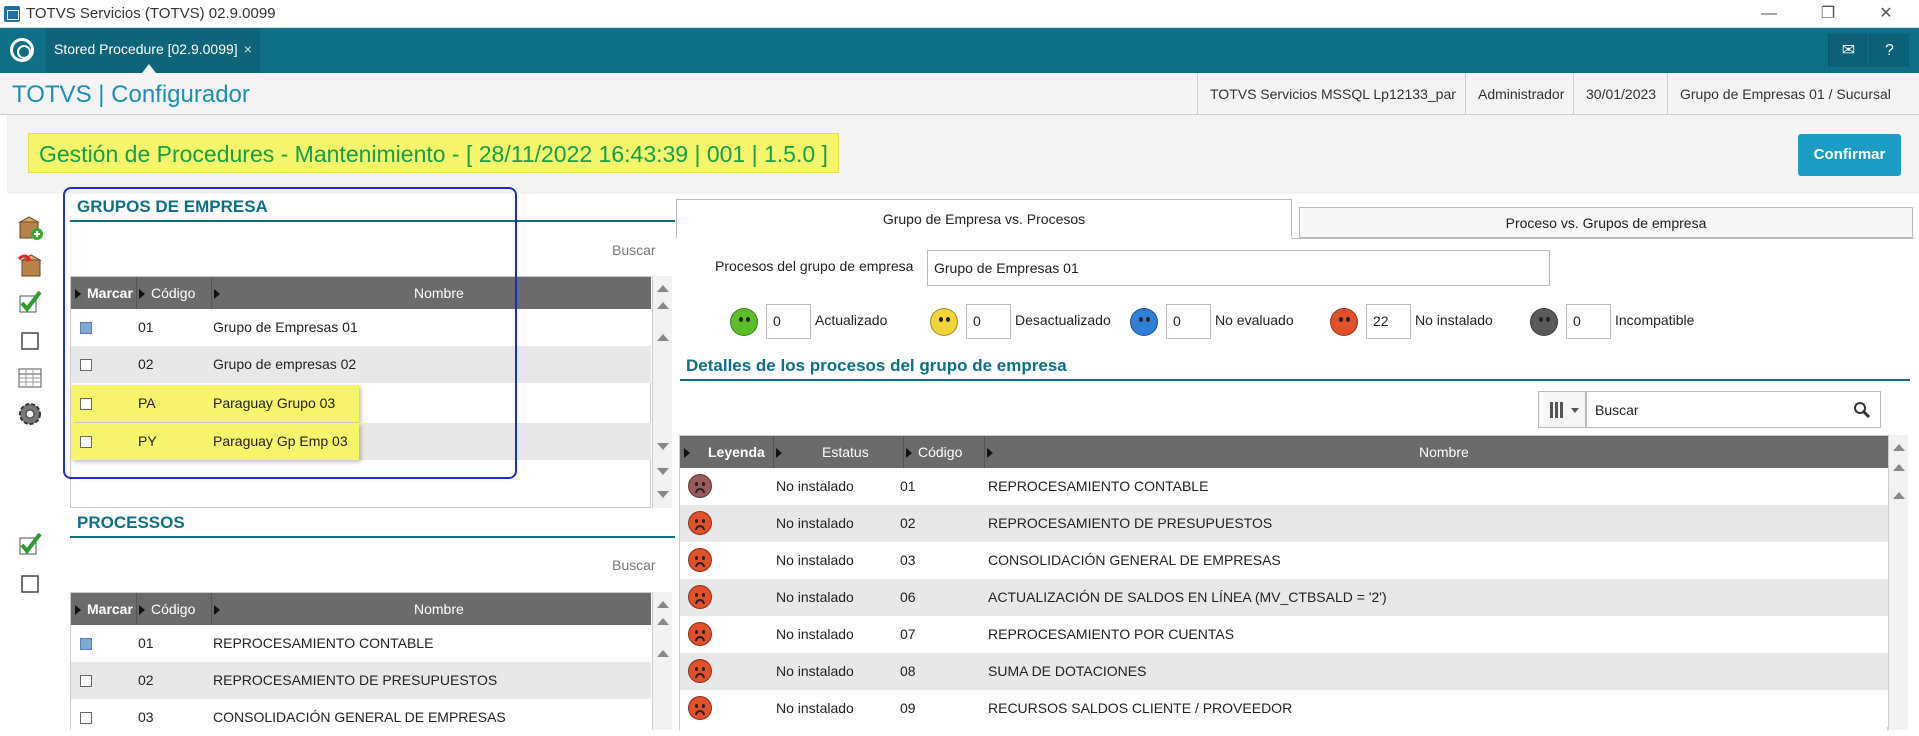  What do you see at coordinates (1344, 322) in the screenshot?
I see `status-no-instalado-icon` at bounding box center [1344, 322].